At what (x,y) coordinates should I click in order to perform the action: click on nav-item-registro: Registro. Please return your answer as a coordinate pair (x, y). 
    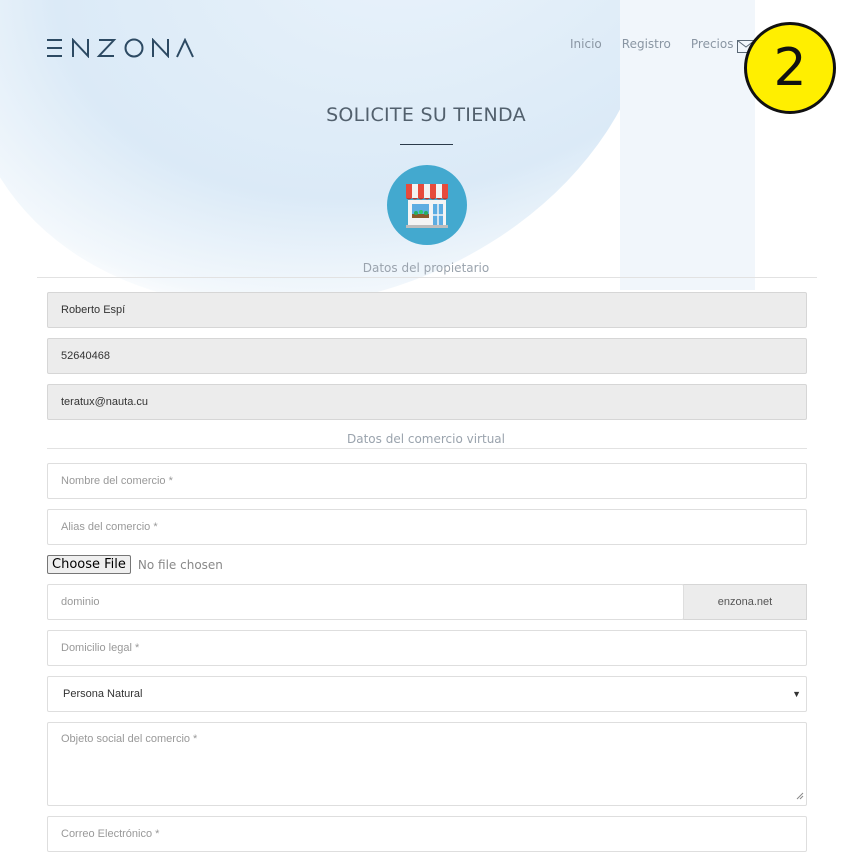
    Looking at the image, I should click on (646, 44).